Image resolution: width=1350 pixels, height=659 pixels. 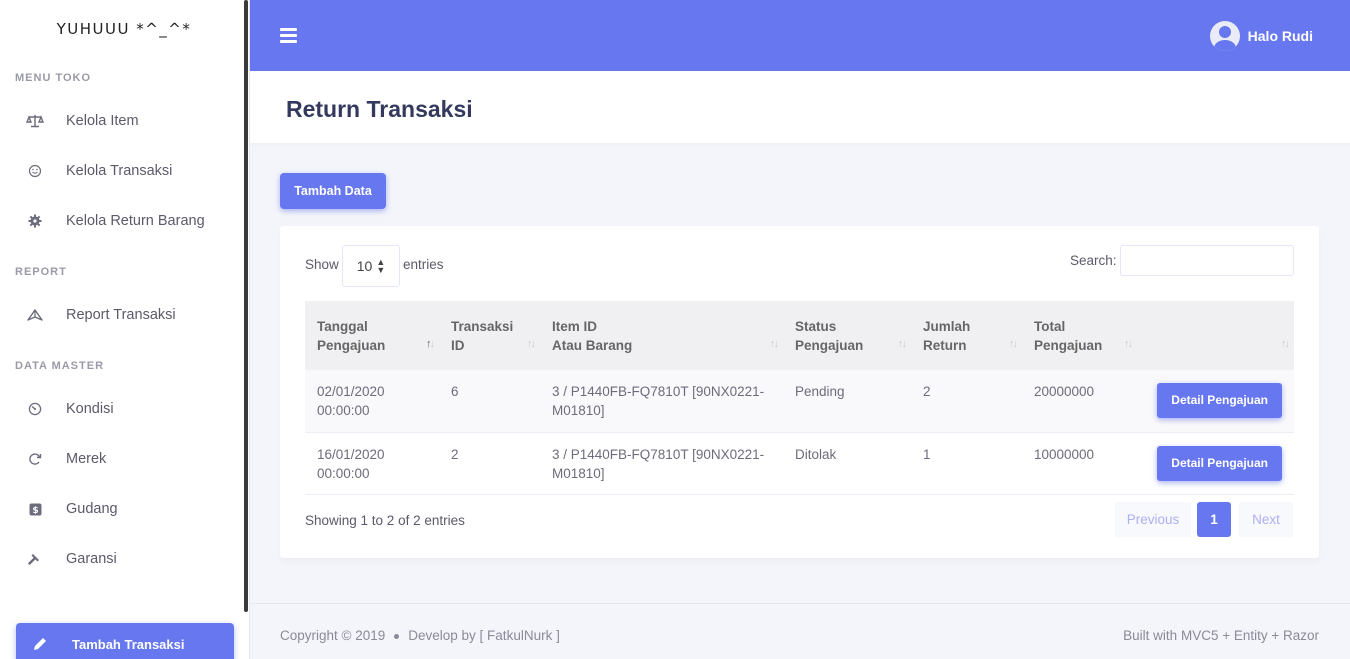 I want to click on sidebar-item-garansi: Garansi, so click(x=122, y=559).